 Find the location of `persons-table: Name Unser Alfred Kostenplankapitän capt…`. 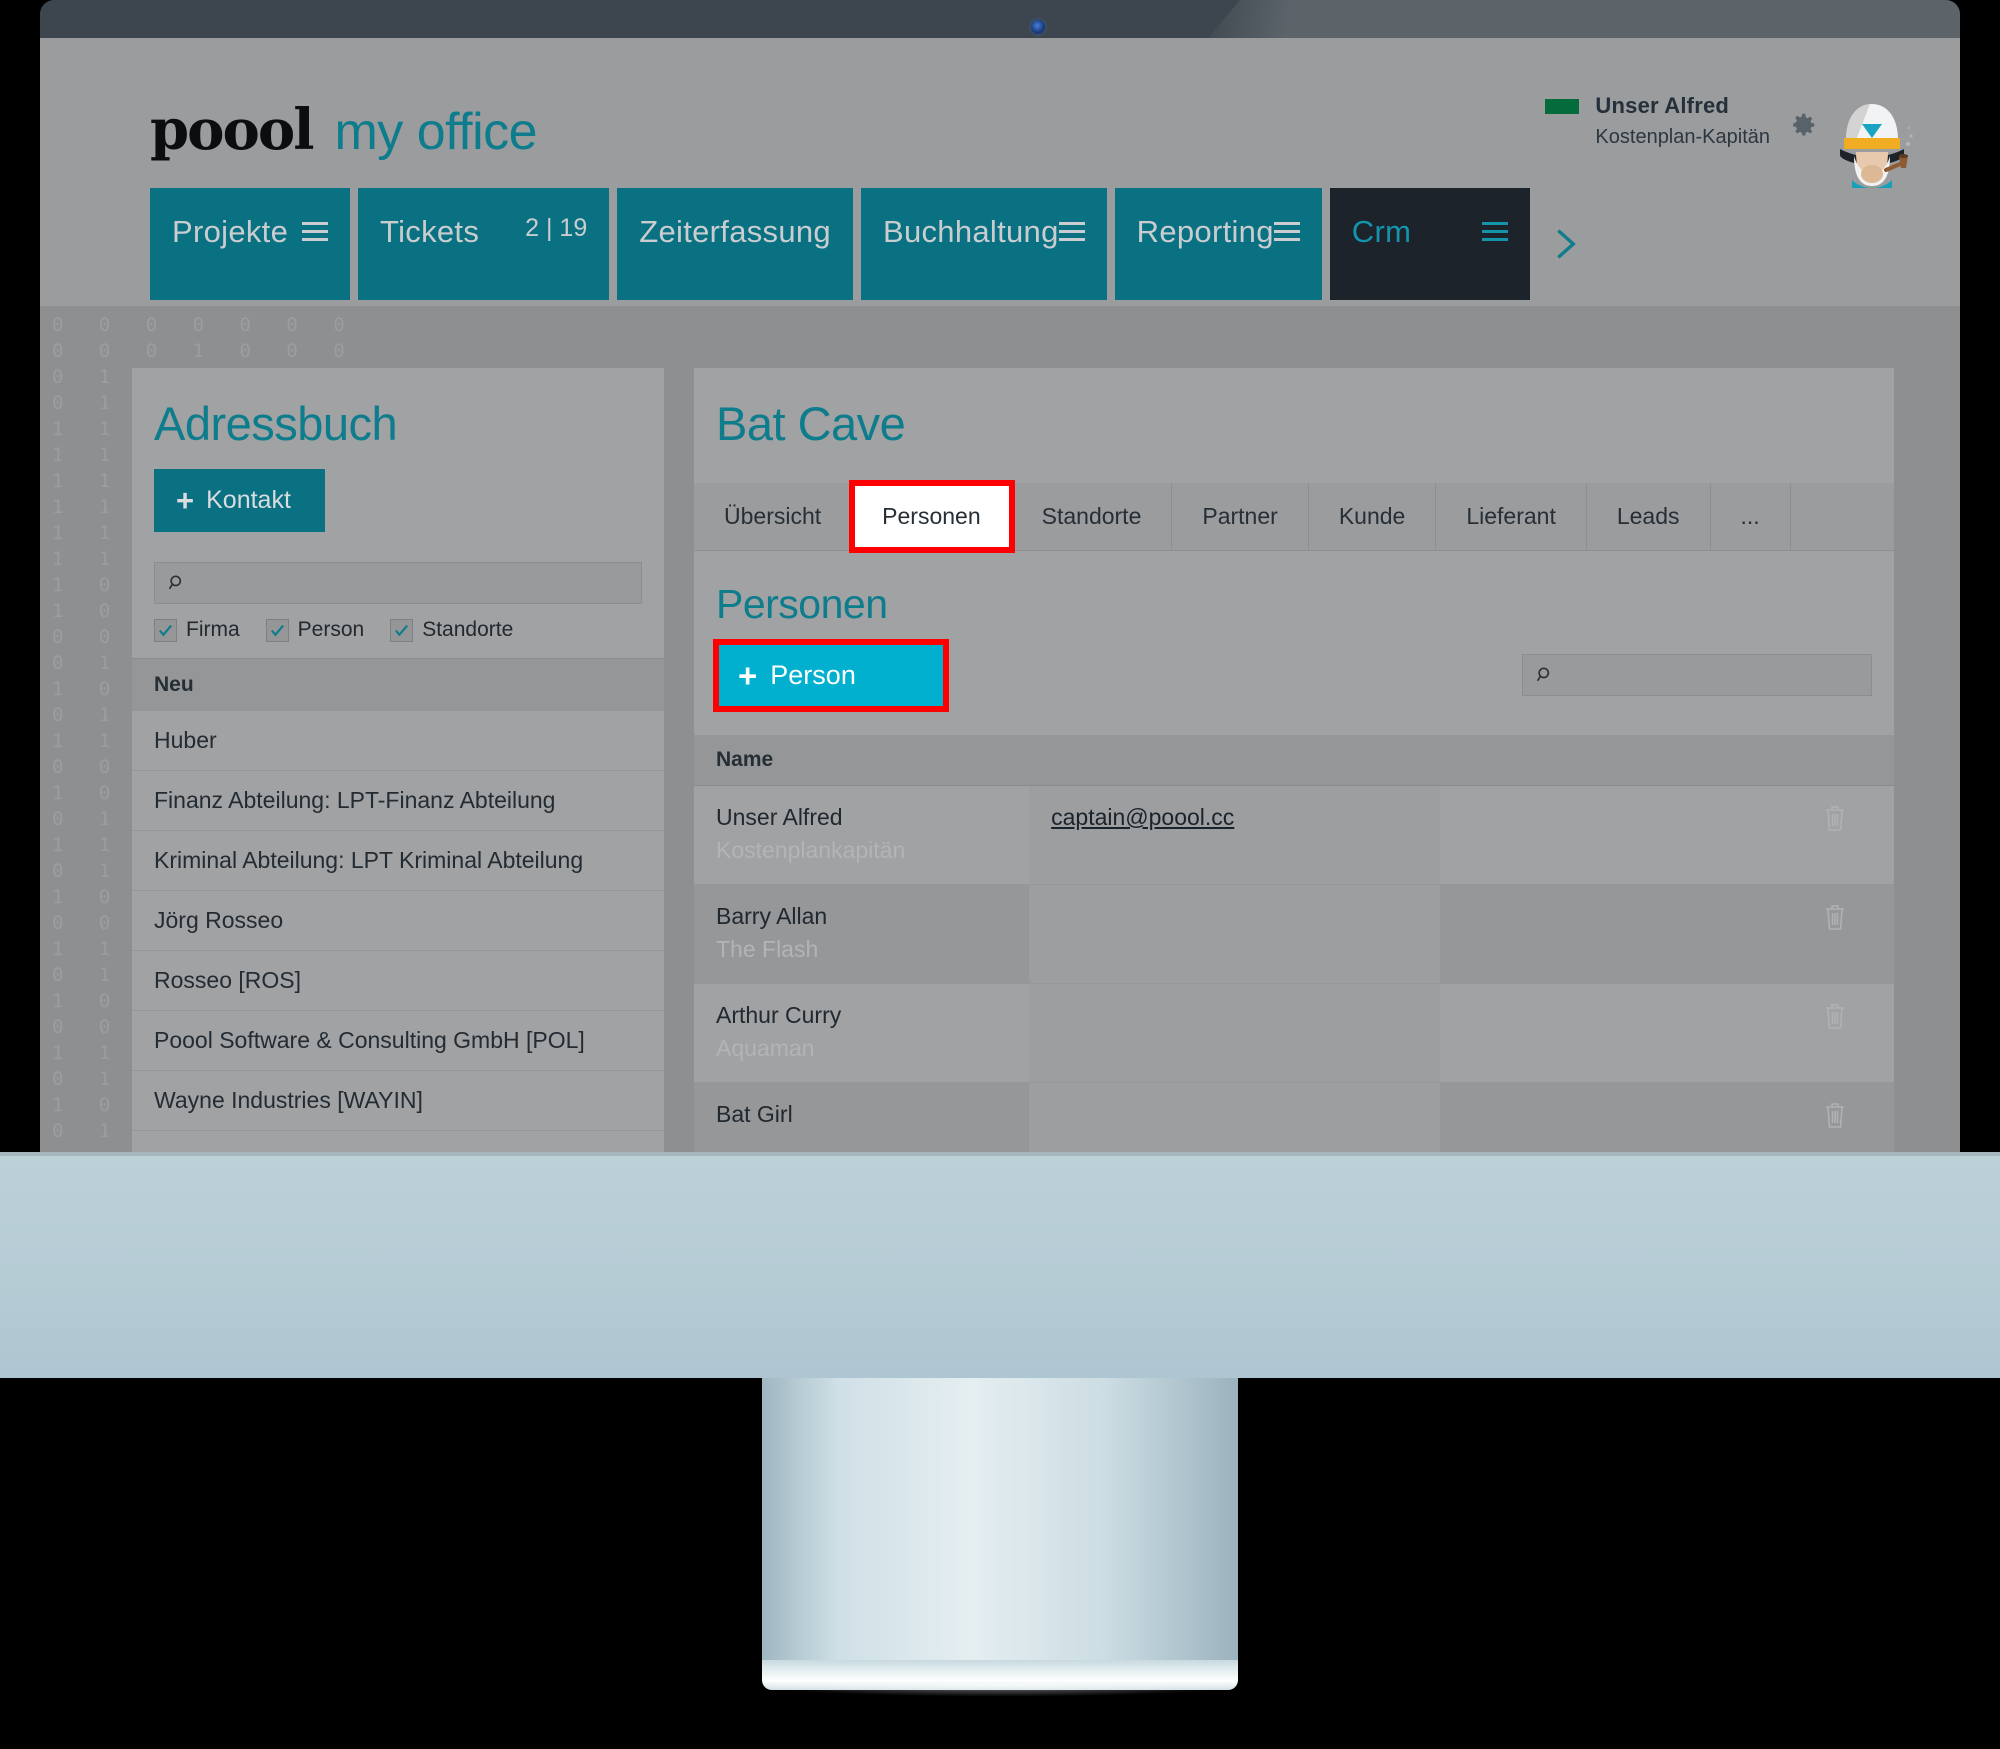

persons-table: Name Unser Alfred Kostenplankapitän capt… is located at coordinates (1294, 943).